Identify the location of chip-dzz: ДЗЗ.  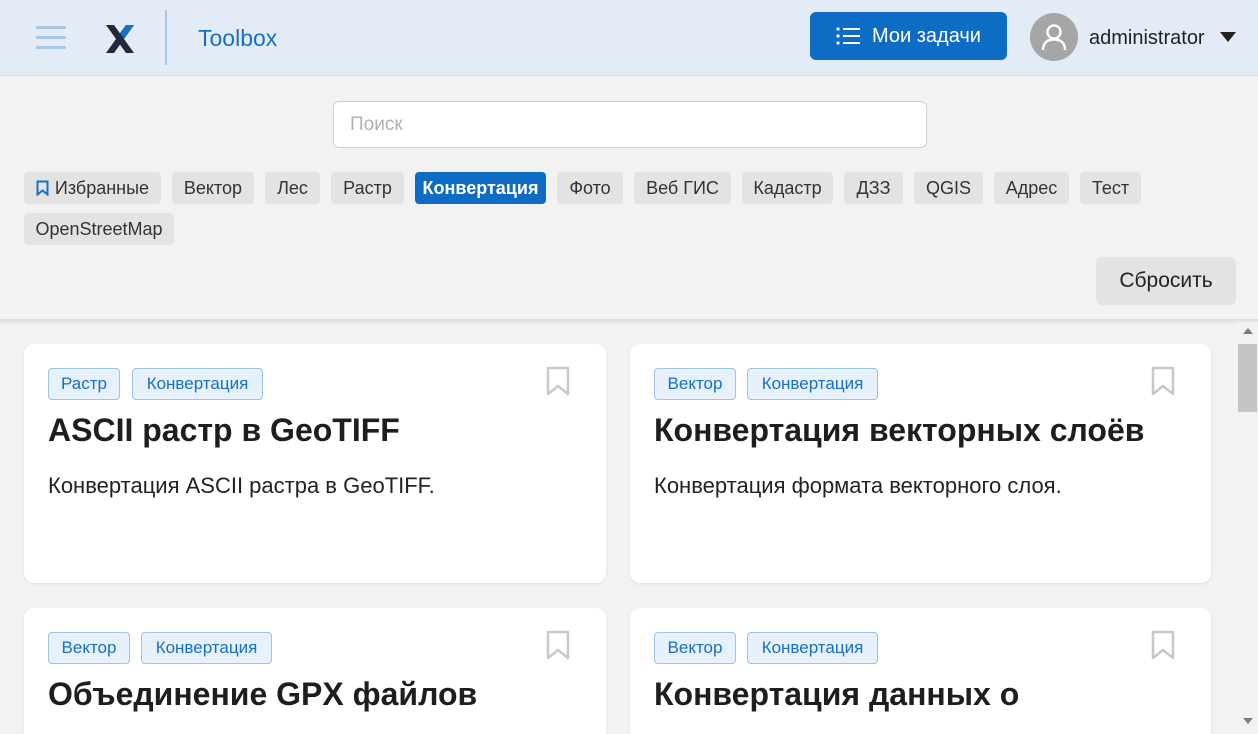
(873, 188).